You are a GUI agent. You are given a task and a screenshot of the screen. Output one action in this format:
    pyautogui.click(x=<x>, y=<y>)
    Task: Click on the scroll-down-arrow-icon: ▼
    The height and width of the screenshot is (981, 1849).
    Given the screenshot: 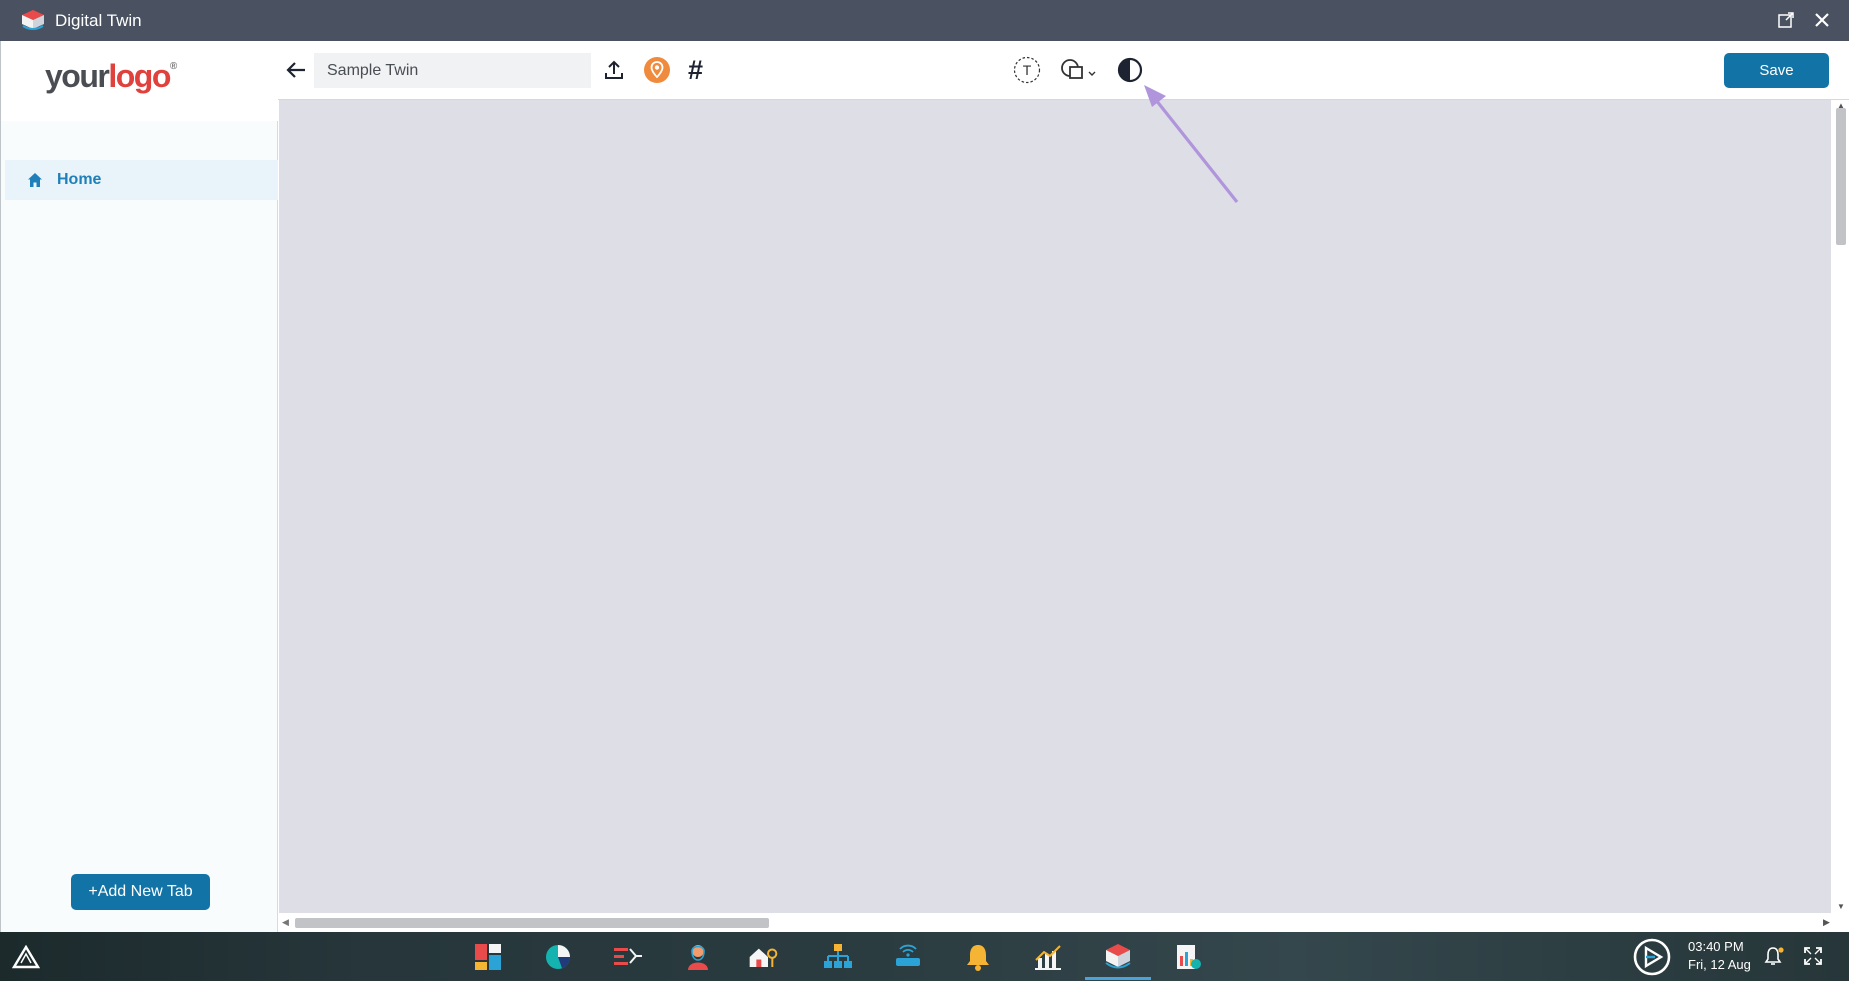 What is the action you would take?
    pyautogui.click(x=1841, y=906)
    